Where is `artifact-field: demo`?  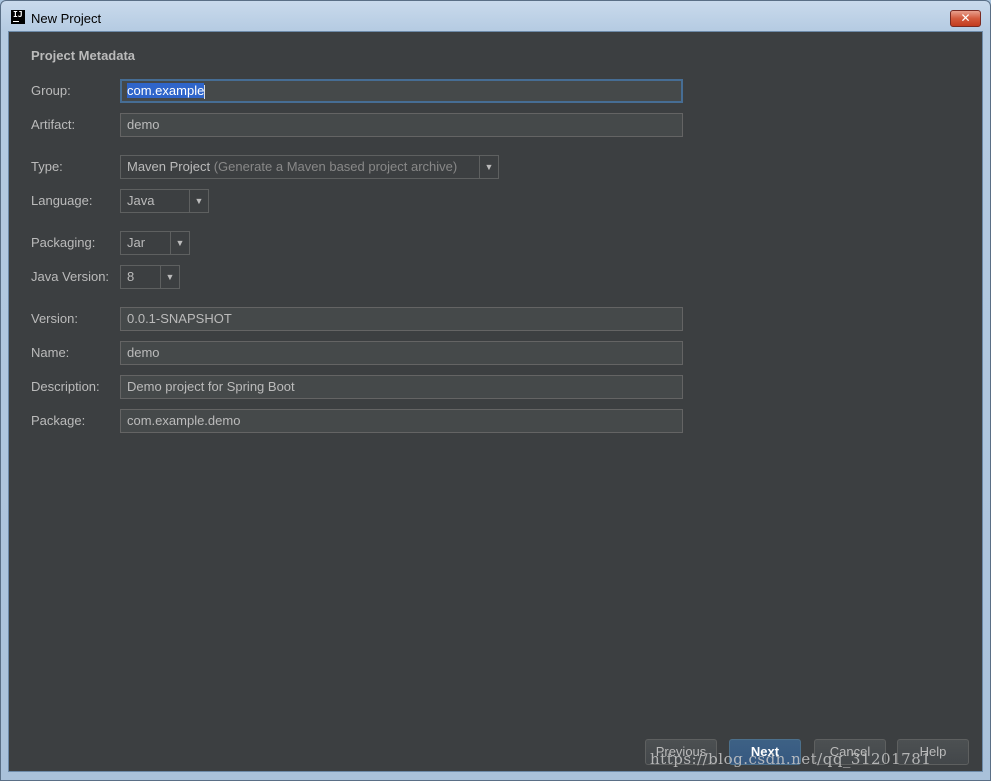 artifact-field: demo is located at coordinates (401, 125).